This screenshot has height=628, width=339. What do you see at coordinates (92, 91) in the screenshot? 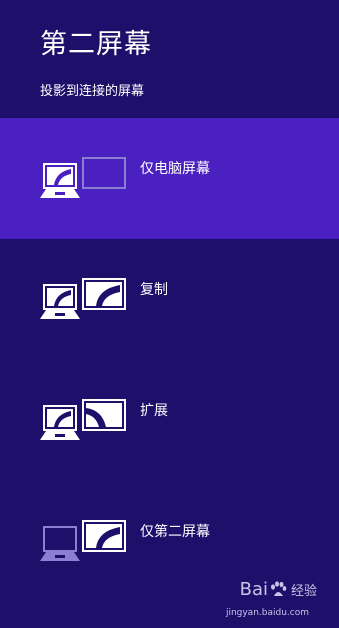
I see `panel-subtitle: 投影到连接的屏幕` at bounding box center [92, 91].